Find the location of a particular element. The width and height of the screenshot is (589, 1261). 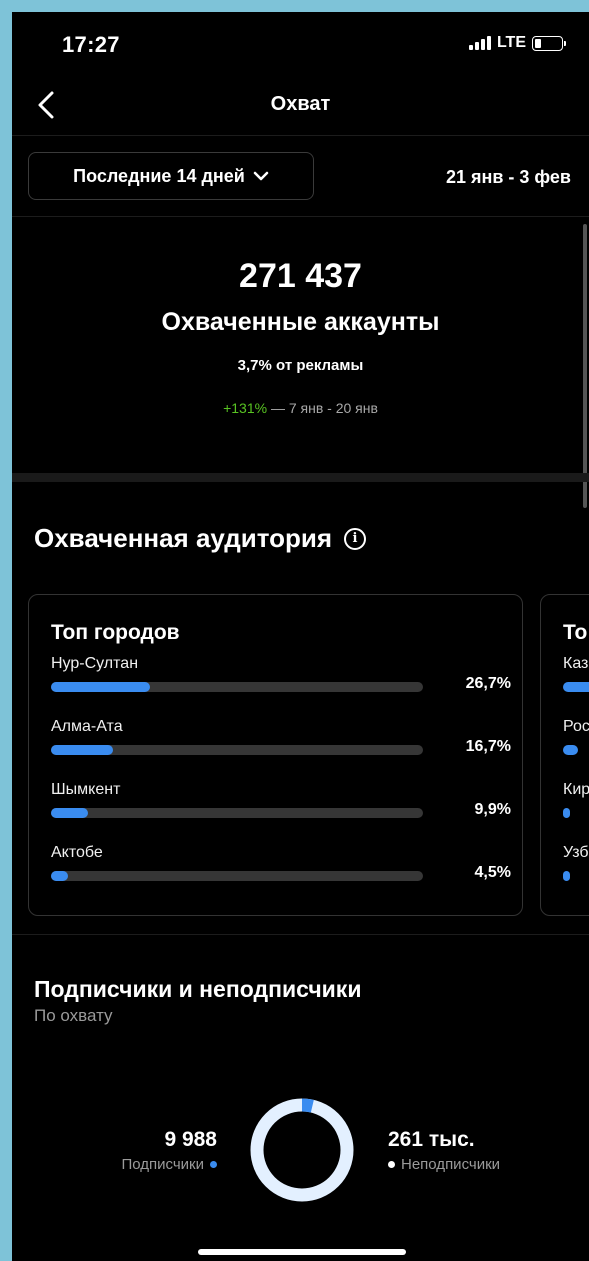

non-followers-label: Неподписчики is located at coordinates (451, 1164).